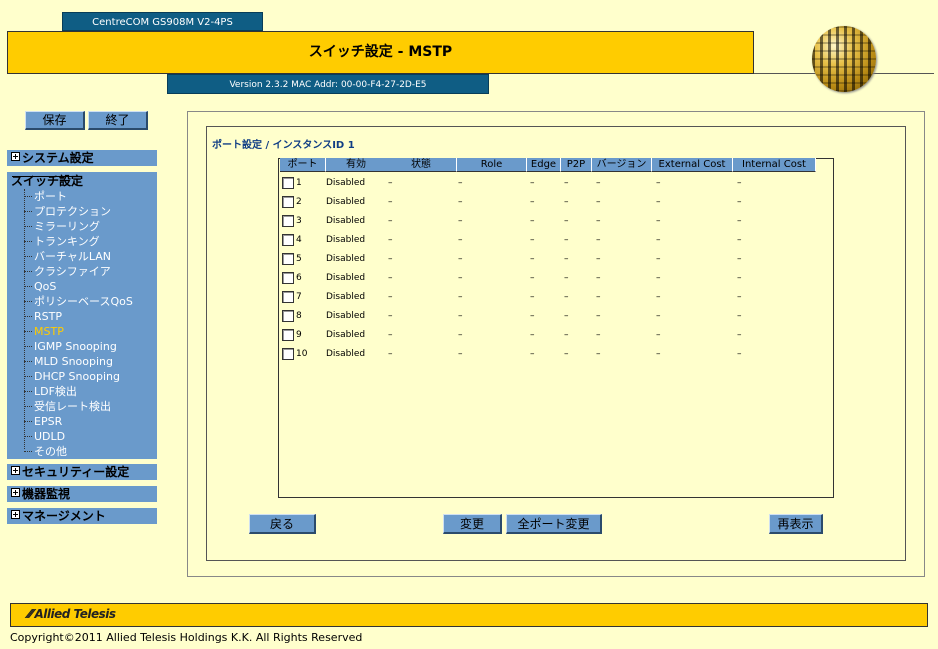 The width and height of the screenshot is (938, 649). Describe the element at coordinates (356, 165) in the screenshot. I see `column-header: 有効` at that location.